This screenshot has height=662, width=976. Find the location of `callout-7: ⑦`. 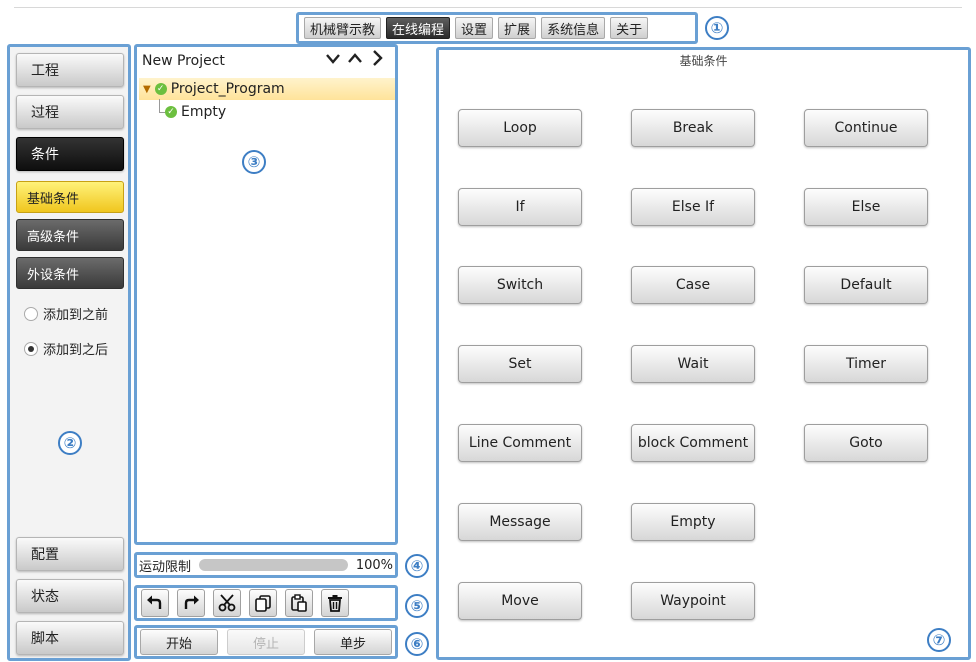

callout-7: ⑦ is located at coordinates (939, 640).